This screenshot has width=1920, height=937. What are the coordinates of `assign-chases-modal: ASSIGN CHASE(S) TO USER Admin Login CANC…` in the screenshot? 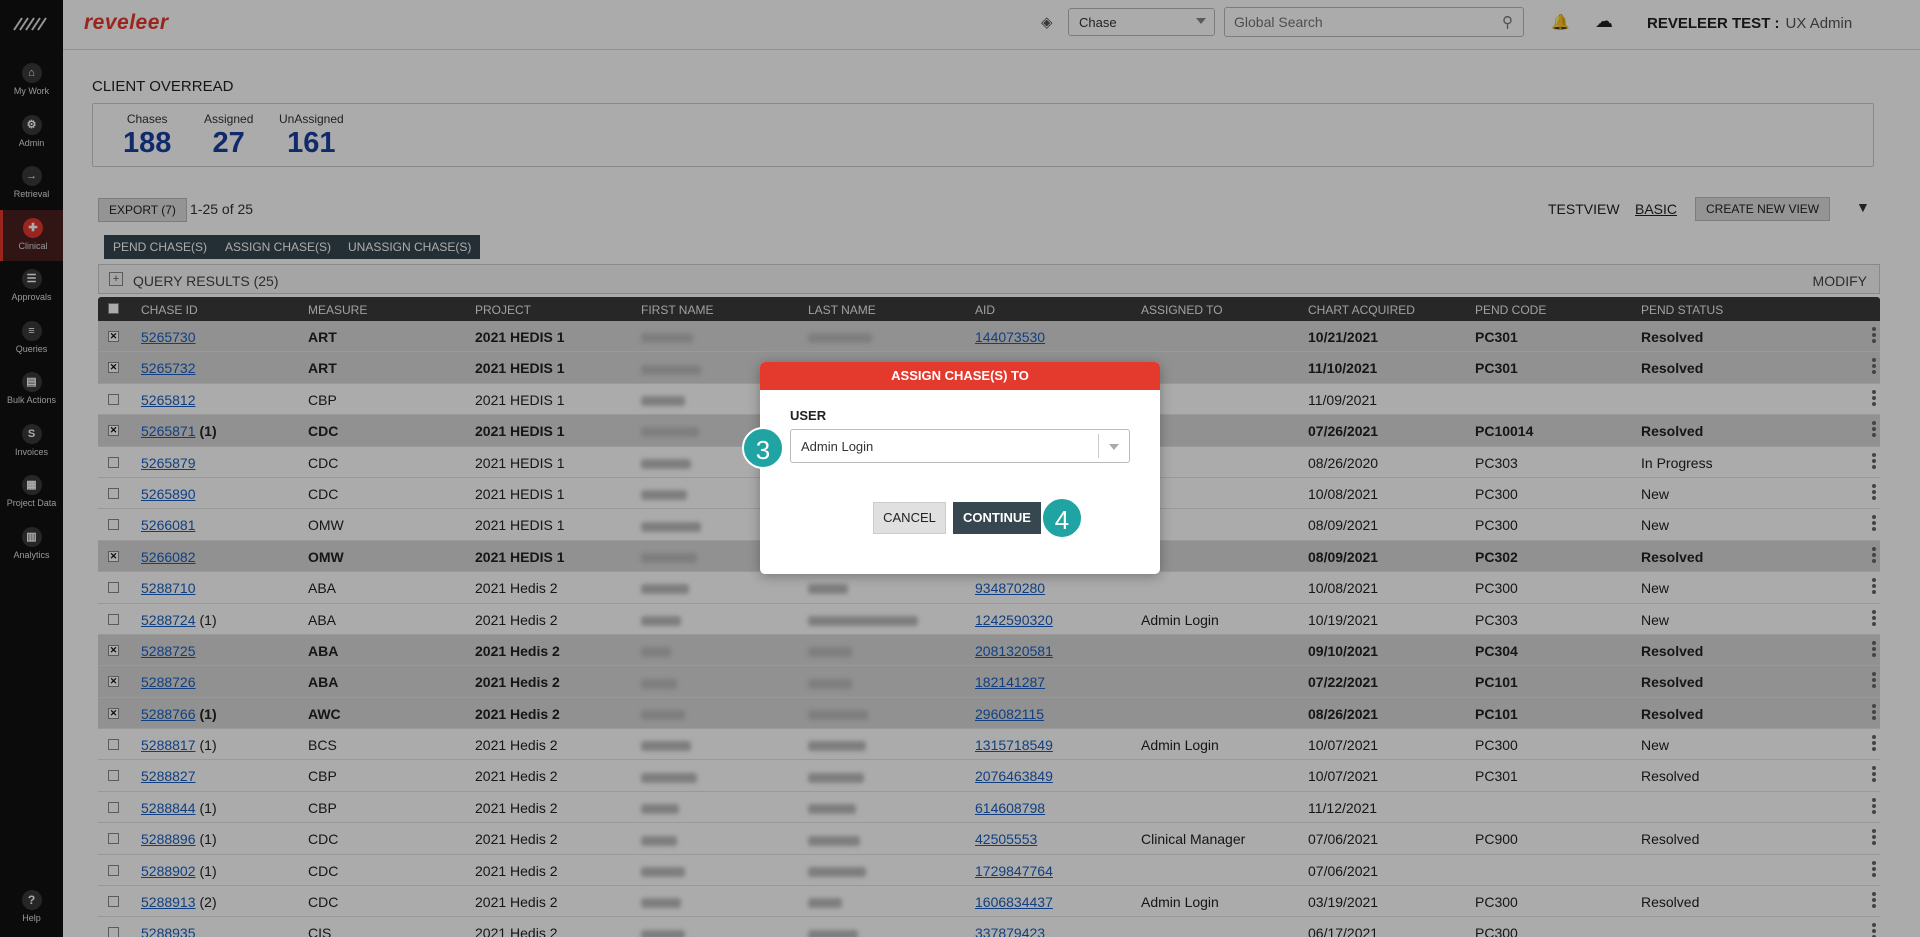 It's located at (960, 468).